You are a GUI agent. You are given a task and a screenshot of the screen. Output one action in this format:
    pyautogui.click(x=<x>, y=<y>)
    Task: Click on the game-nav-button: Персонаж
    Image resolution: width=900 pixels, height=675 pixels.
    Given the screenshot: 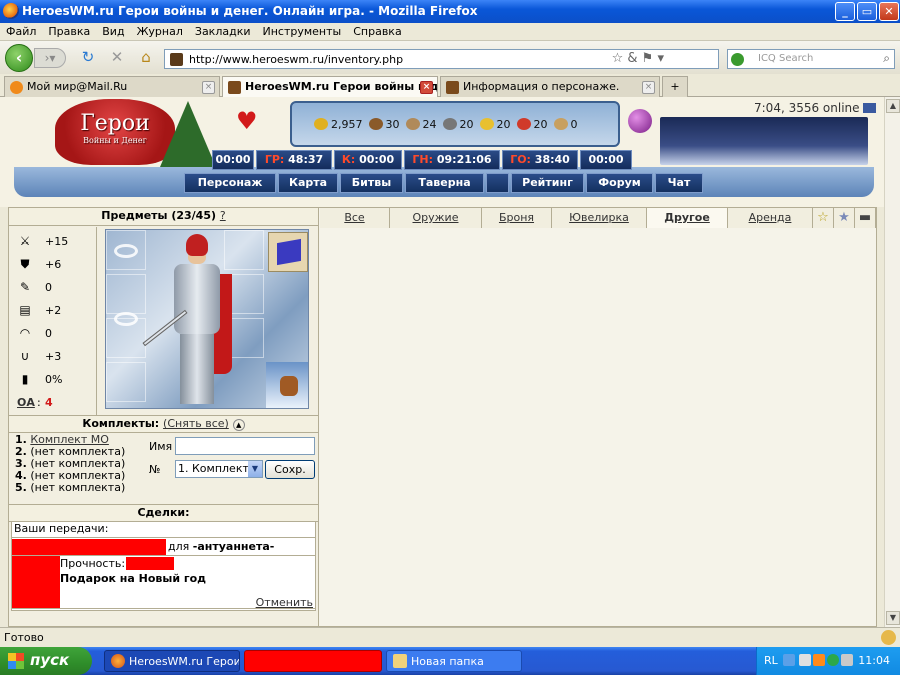 What is the action you would take?
    pyautogui.click(x=230, y=183)
    